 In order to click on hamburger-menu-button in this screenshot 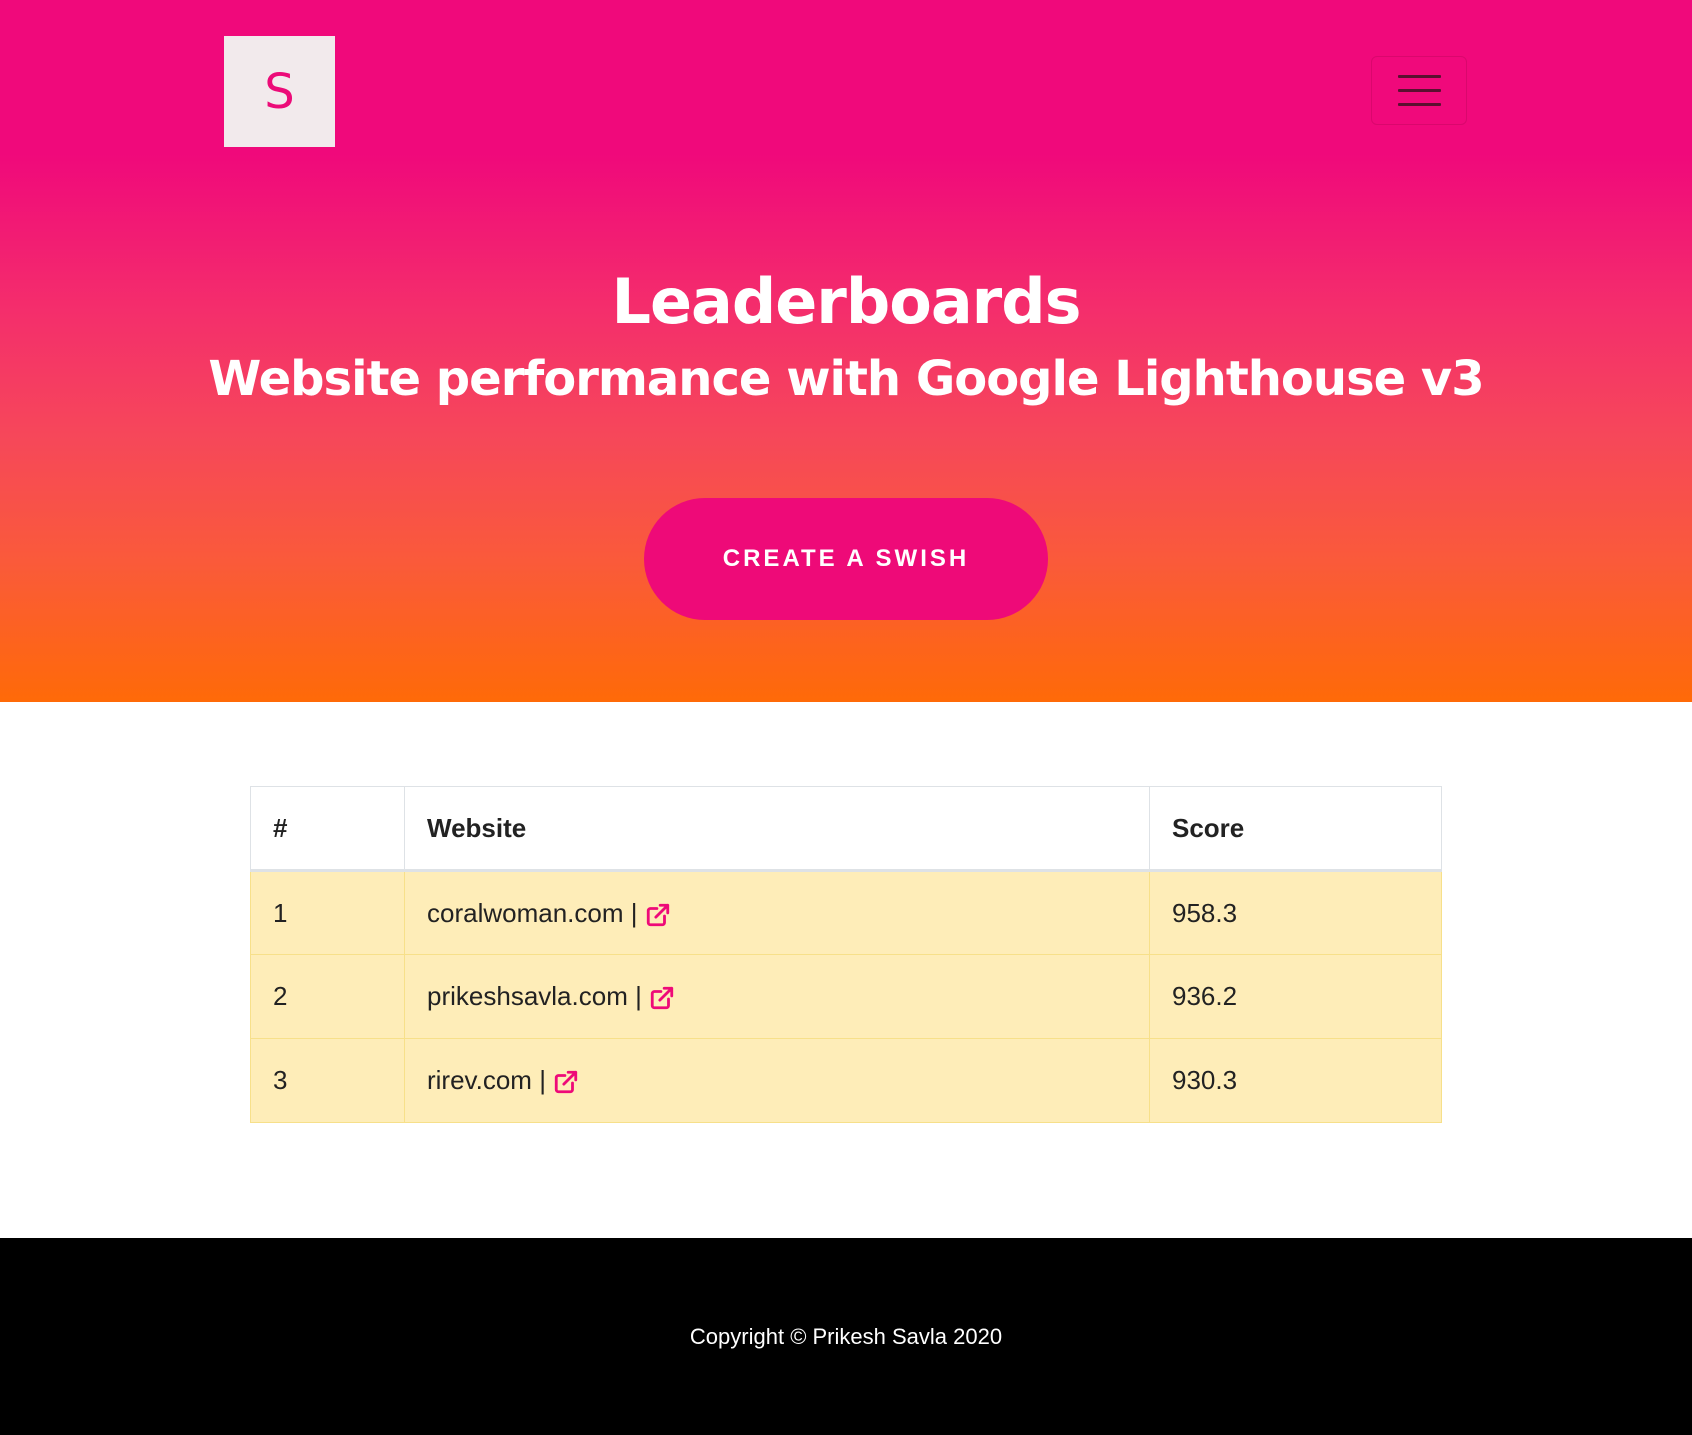, I will do `click(1419, 90)`.